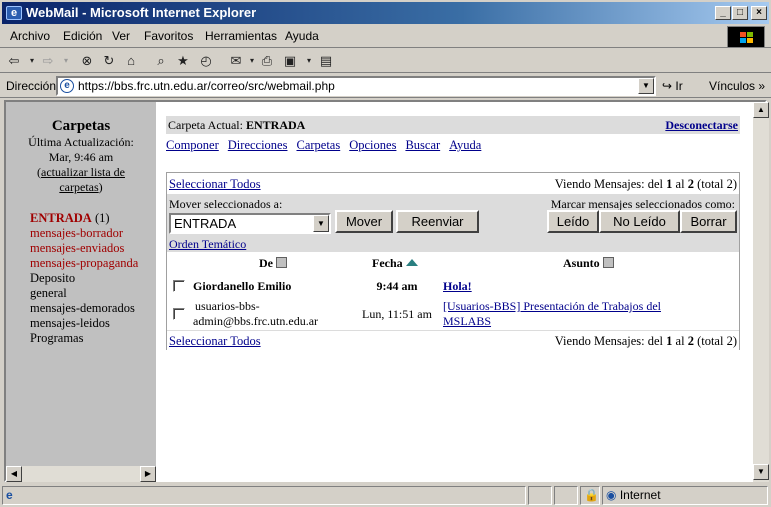 The height and width of the screenshot is (507, 771). What do you see at coordinates (161, 61) in the screenshot?
I see `search-icon: ⌕` at bounding box center [161, 61].